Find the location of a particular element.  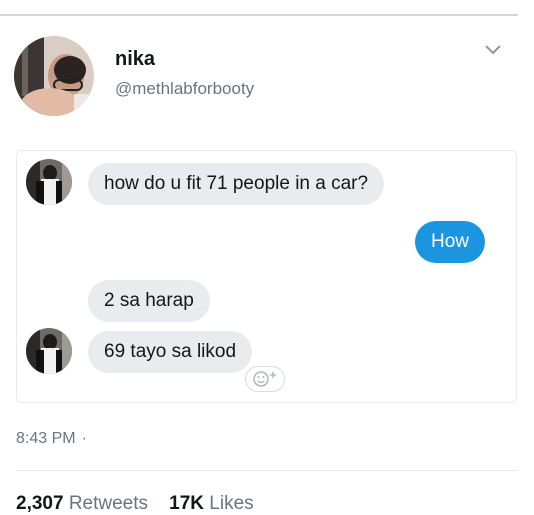

chevron-down-icon is located at coordinates (493, 50).